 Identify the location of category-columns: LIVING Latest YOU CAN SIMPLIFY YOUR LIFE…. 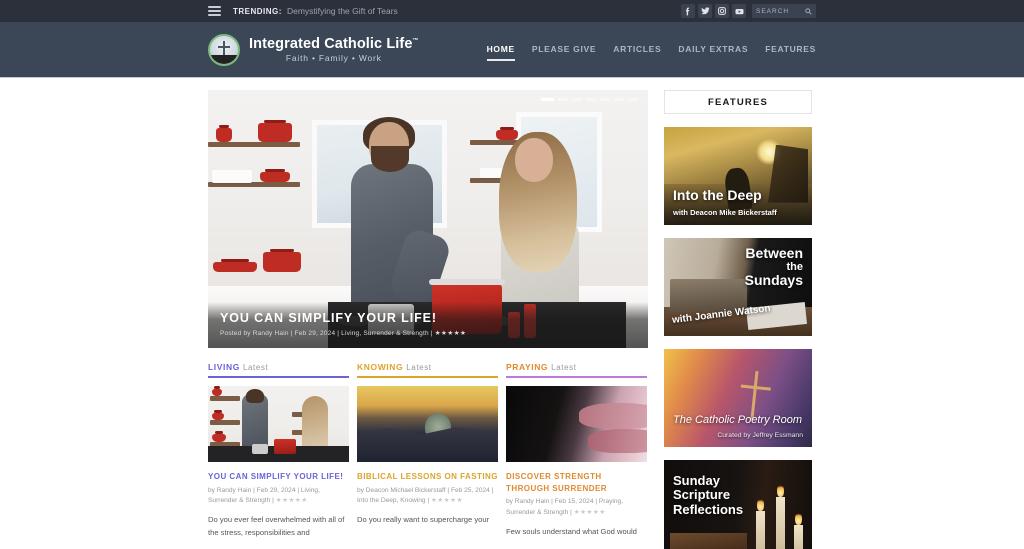
(428, 450).